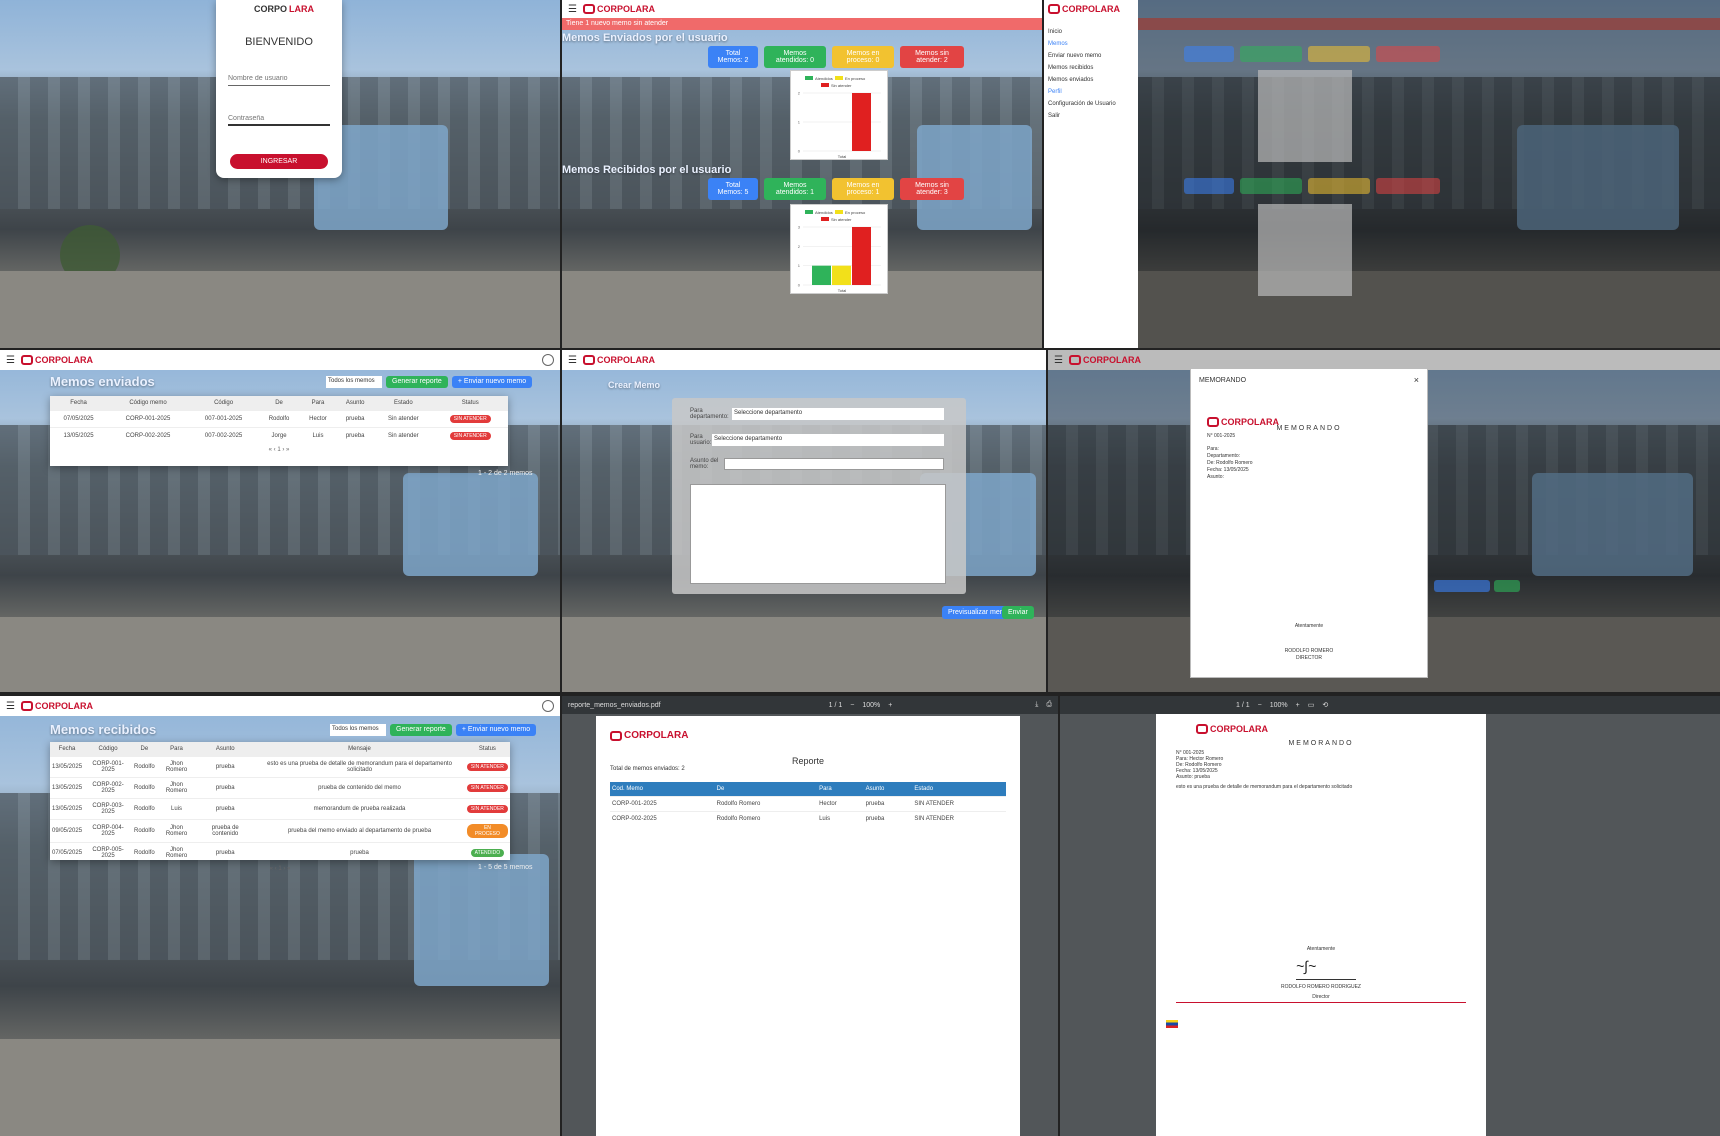 The width and height of the screenshot is (1720, 1136). What do you see at coordinates (1326, 969) in the screenshot?
I see `signature-image: ~∫~` at bounding box center [1326, 969].